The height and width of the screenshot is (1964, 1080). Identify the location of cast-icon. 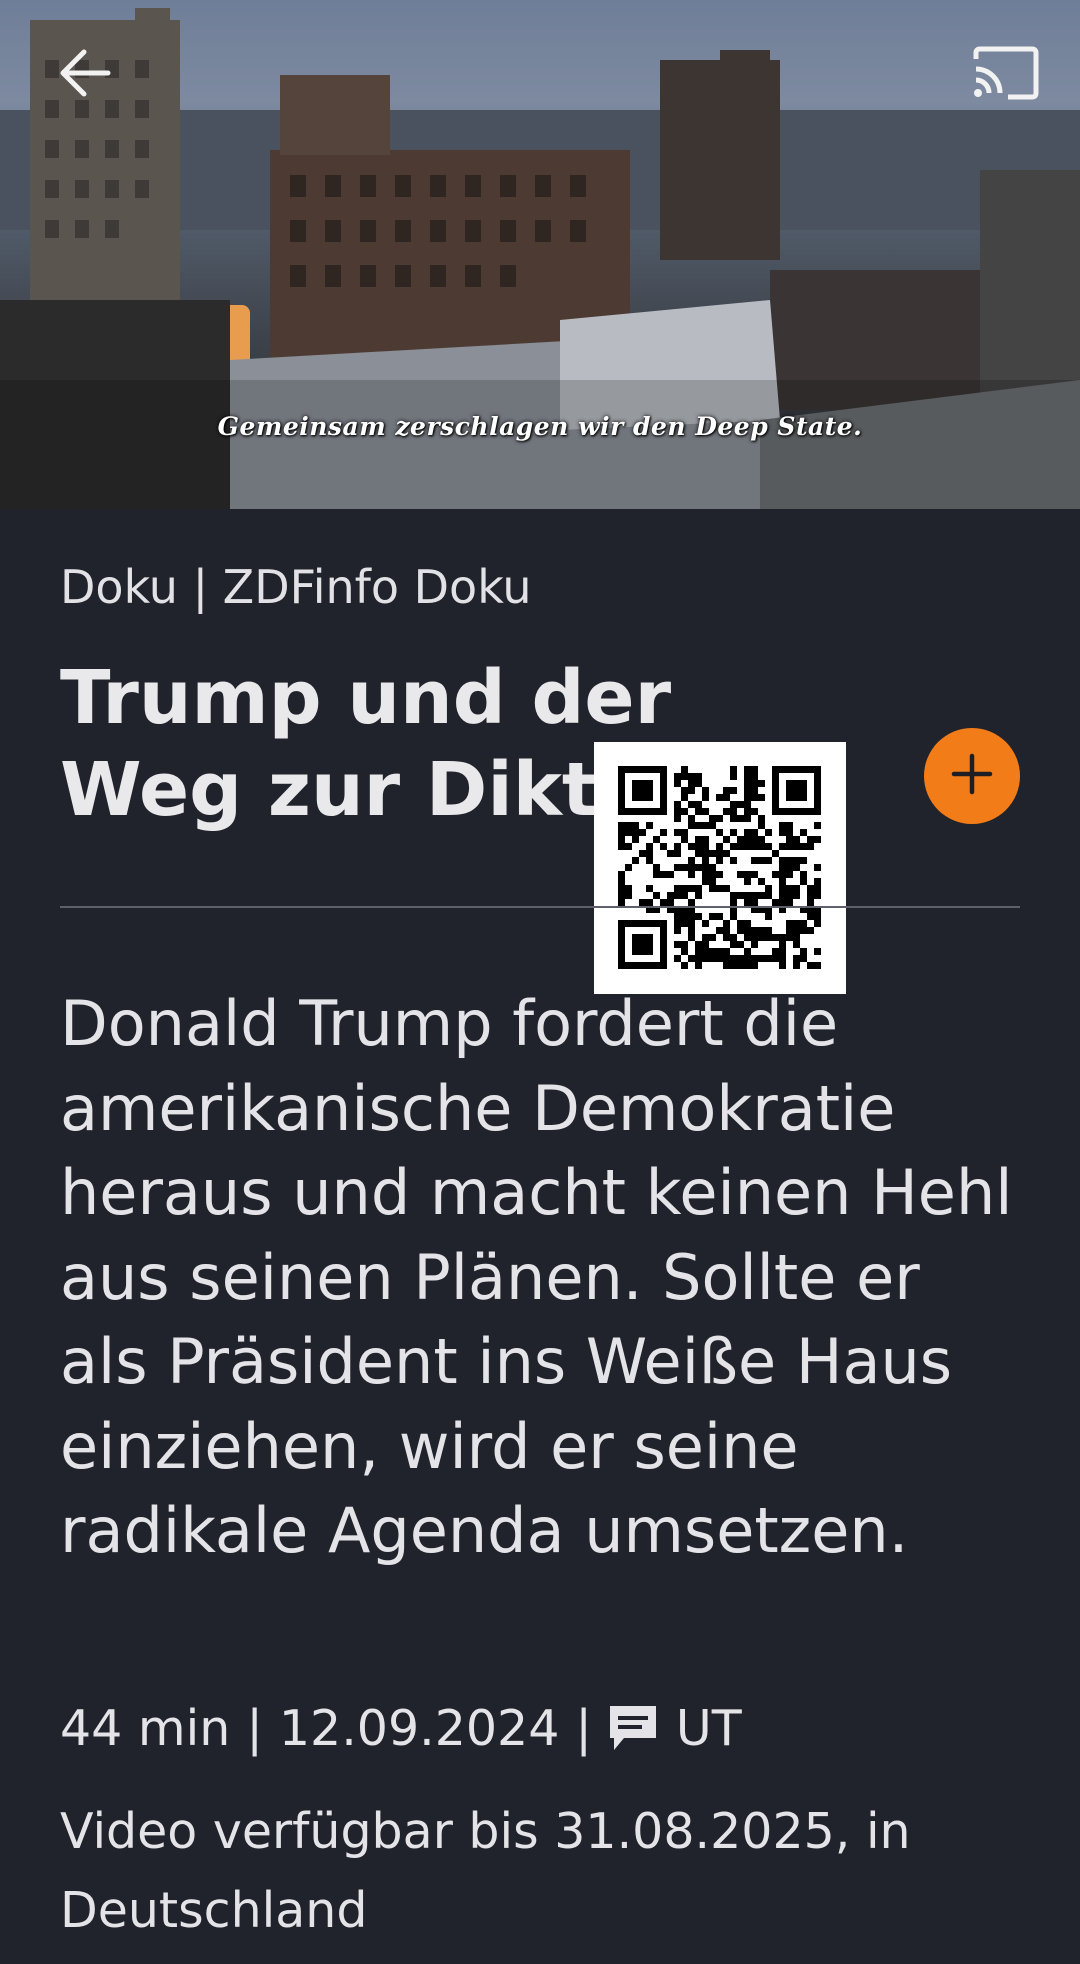
(1005, 75).